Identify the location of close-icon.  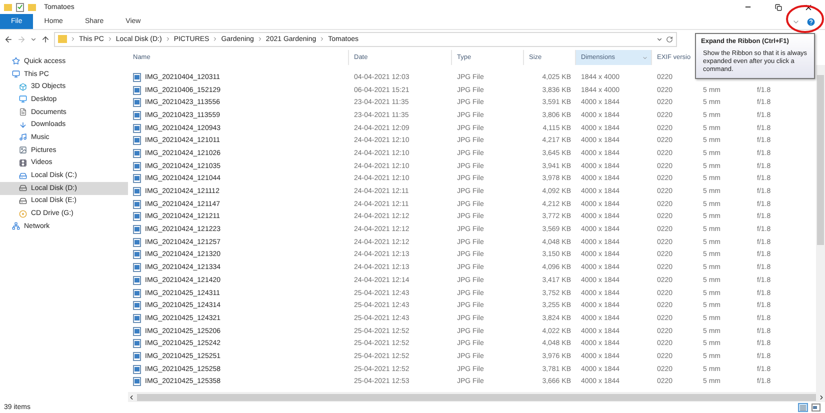
(808, 7).